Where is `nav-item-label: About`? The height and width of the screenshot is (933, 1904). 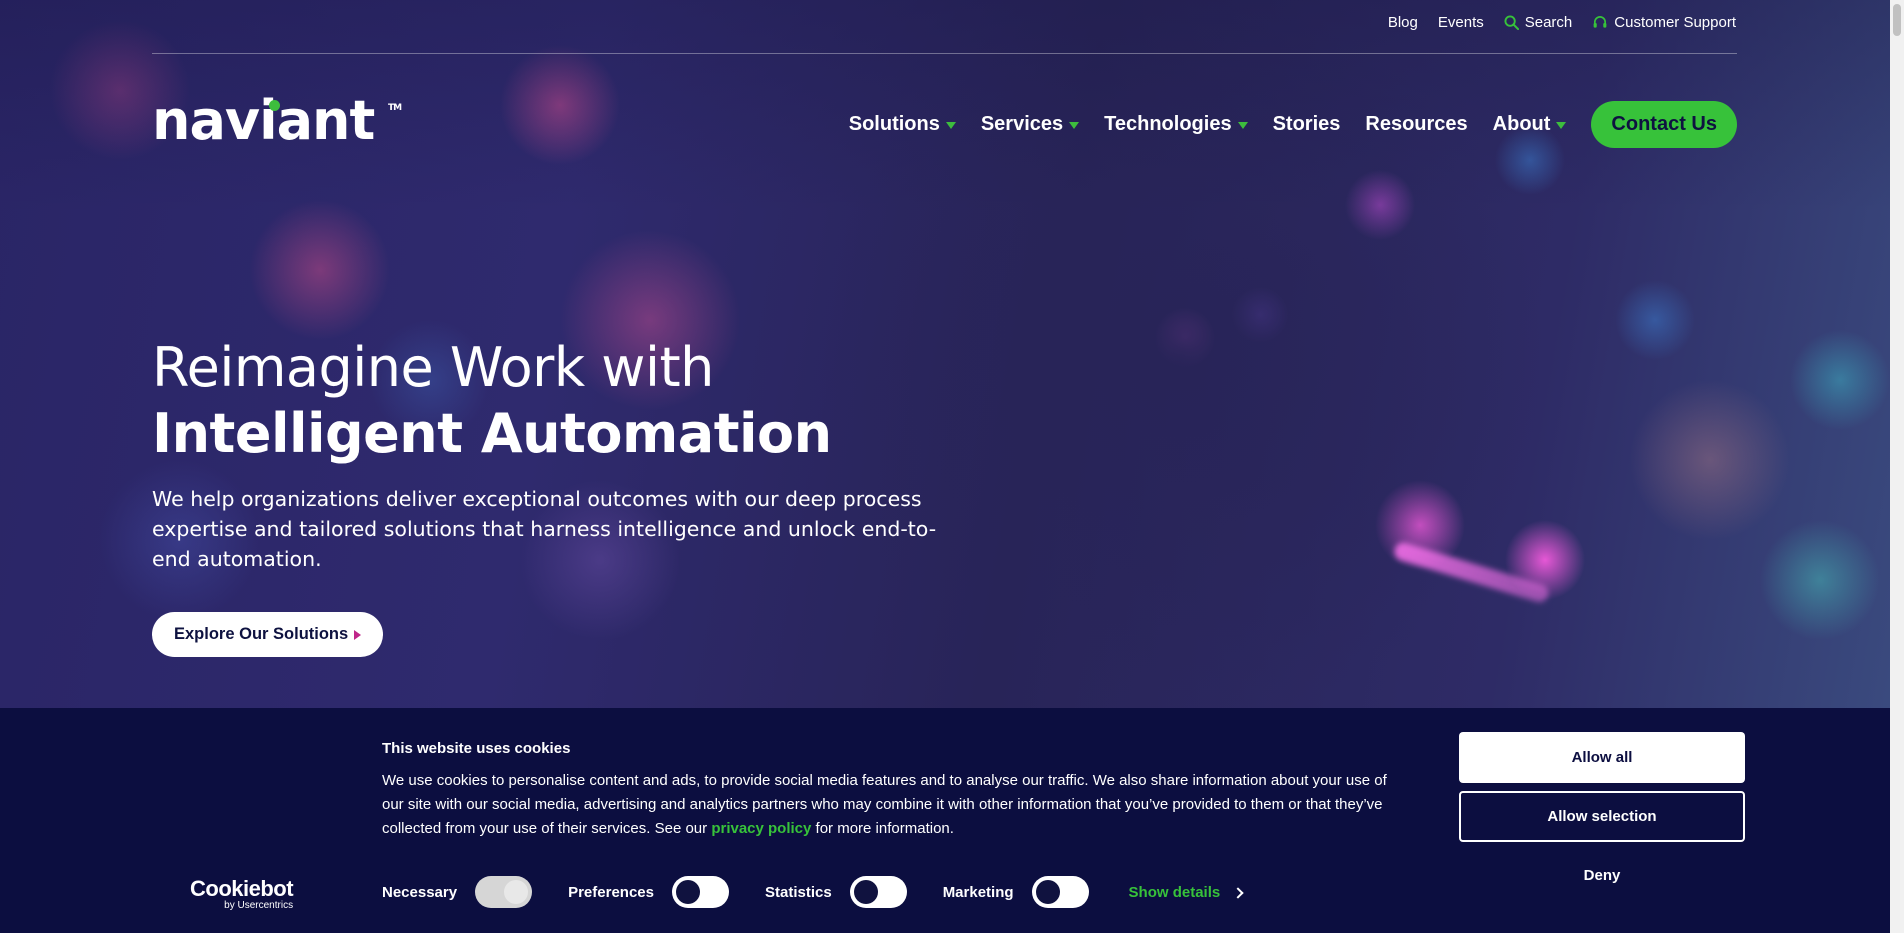 nav-item-label: About is located at coordinates (1521, 124).